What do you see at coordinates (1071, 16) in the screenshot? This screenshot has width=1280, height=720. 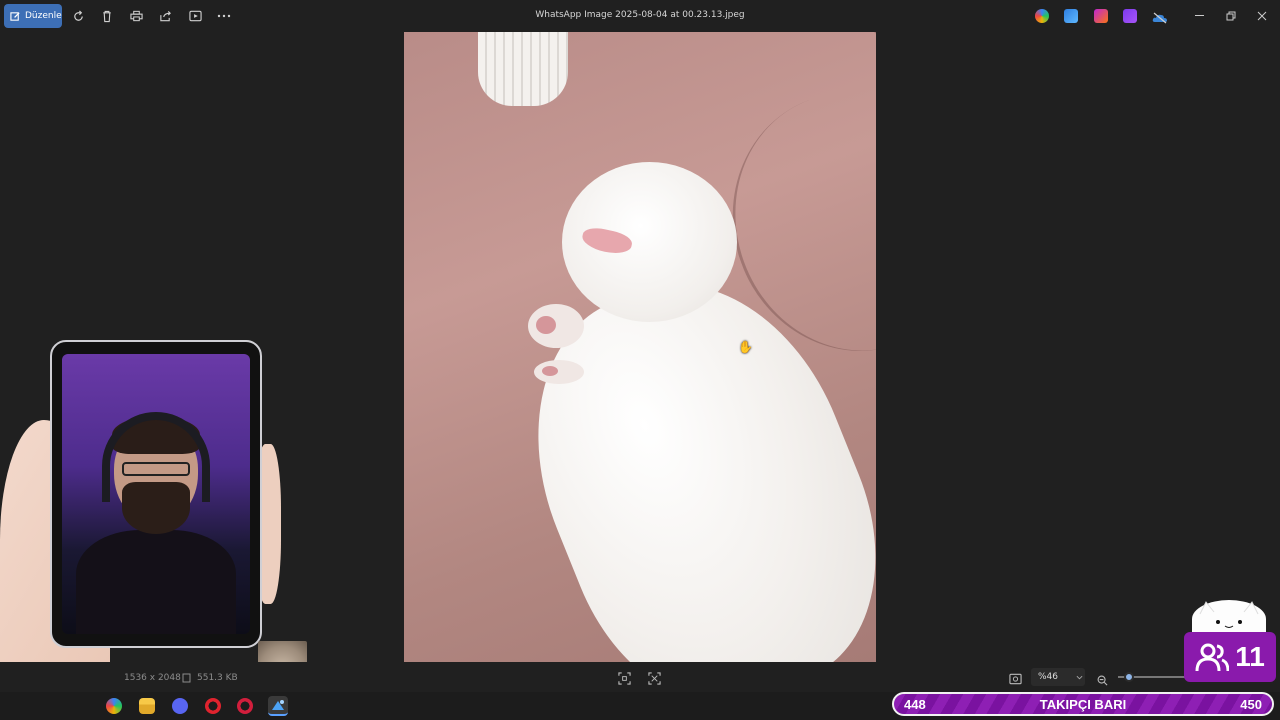 I see `designer-icon` at bounding box center [1071, 16].